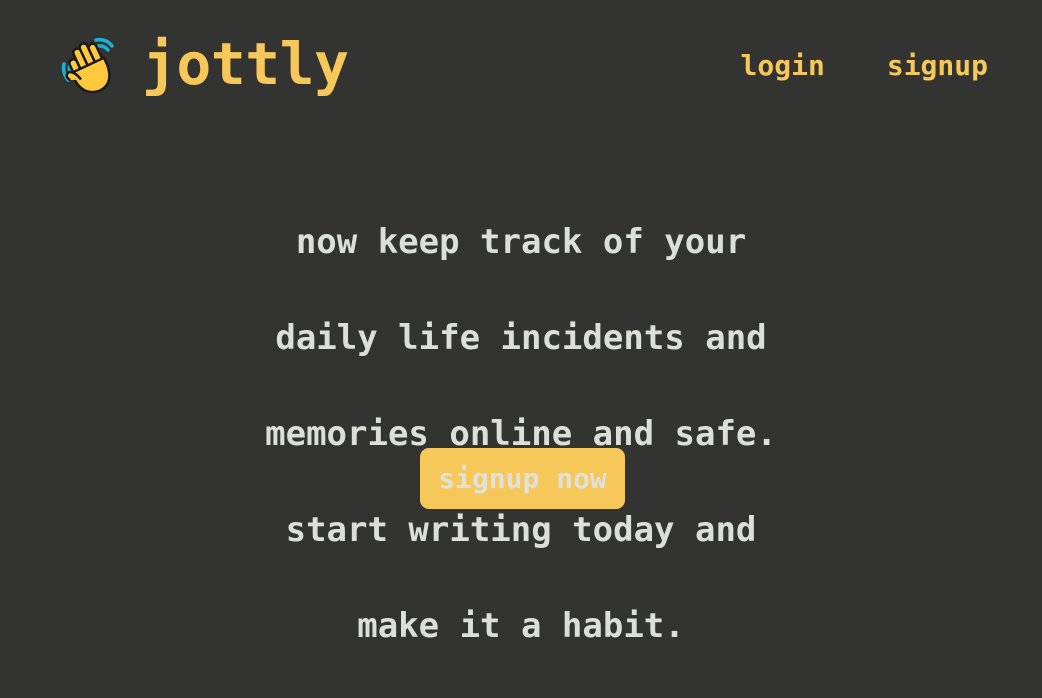  I want to click on logo-link: jottly, so click(204, 64).